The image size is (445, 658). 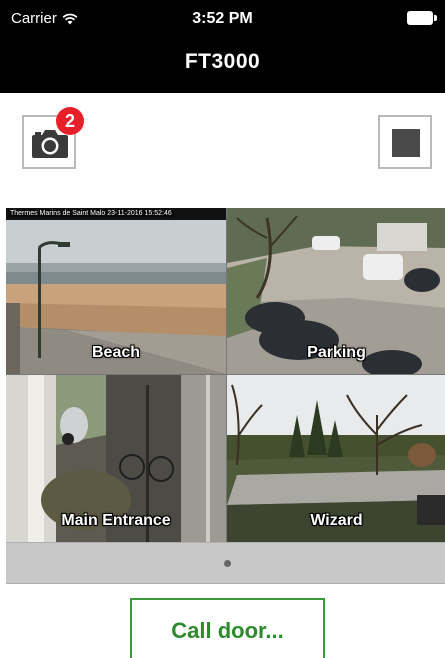 What do you see at coordinates (422, 18) in the screenshot?
I see `battery-icon` at bounding box center [422, 18].